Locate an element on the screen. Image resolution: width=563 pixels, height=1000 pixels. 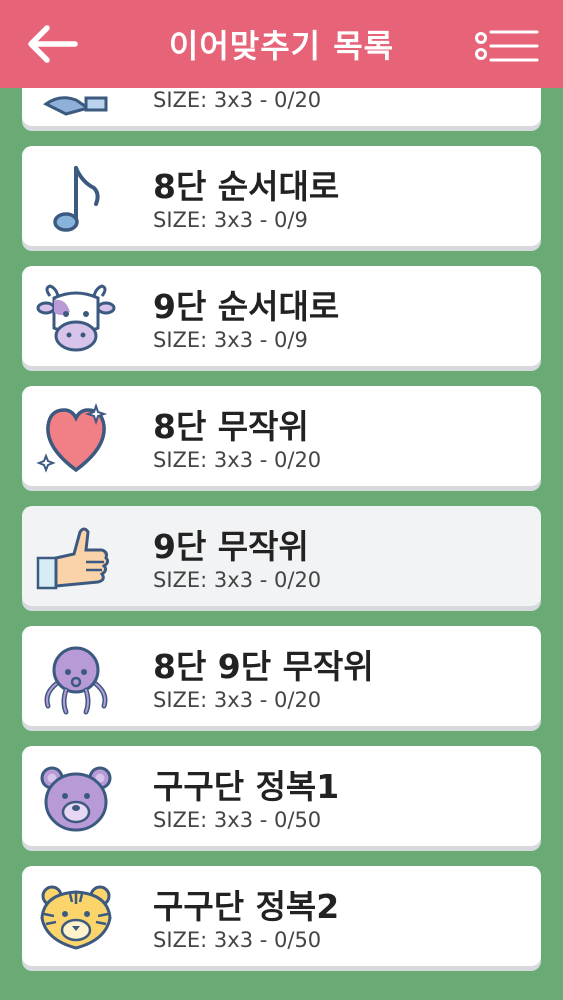
page-title: 이어맞추기 목록 is located at coordinates (281, 46).